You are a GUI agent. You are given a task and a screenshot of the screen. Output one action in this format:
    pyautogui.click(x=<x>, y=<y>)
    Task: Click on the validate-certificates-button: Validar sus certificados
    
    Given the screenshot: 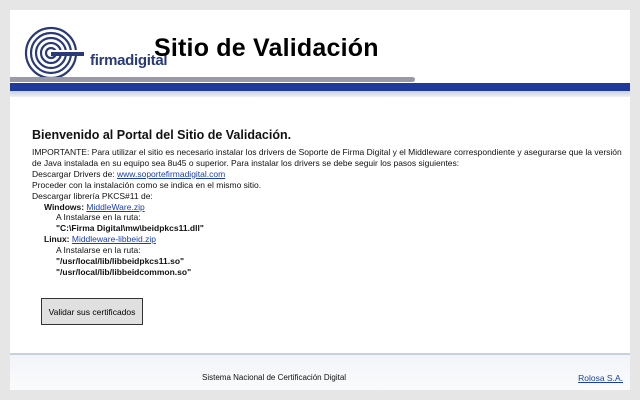 What is the action you would take?
    pyautogui.click(x=92, y=311)
    